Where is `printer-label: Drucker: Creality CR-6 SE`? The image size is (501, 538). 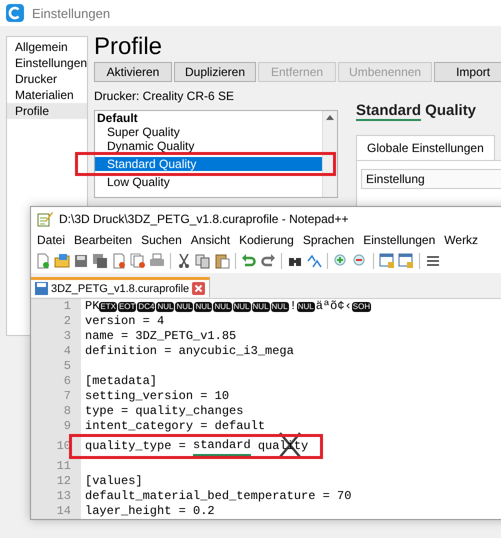 printer-label: Drucker: Creality CR-6 SE is located at coordinates (165, 96).